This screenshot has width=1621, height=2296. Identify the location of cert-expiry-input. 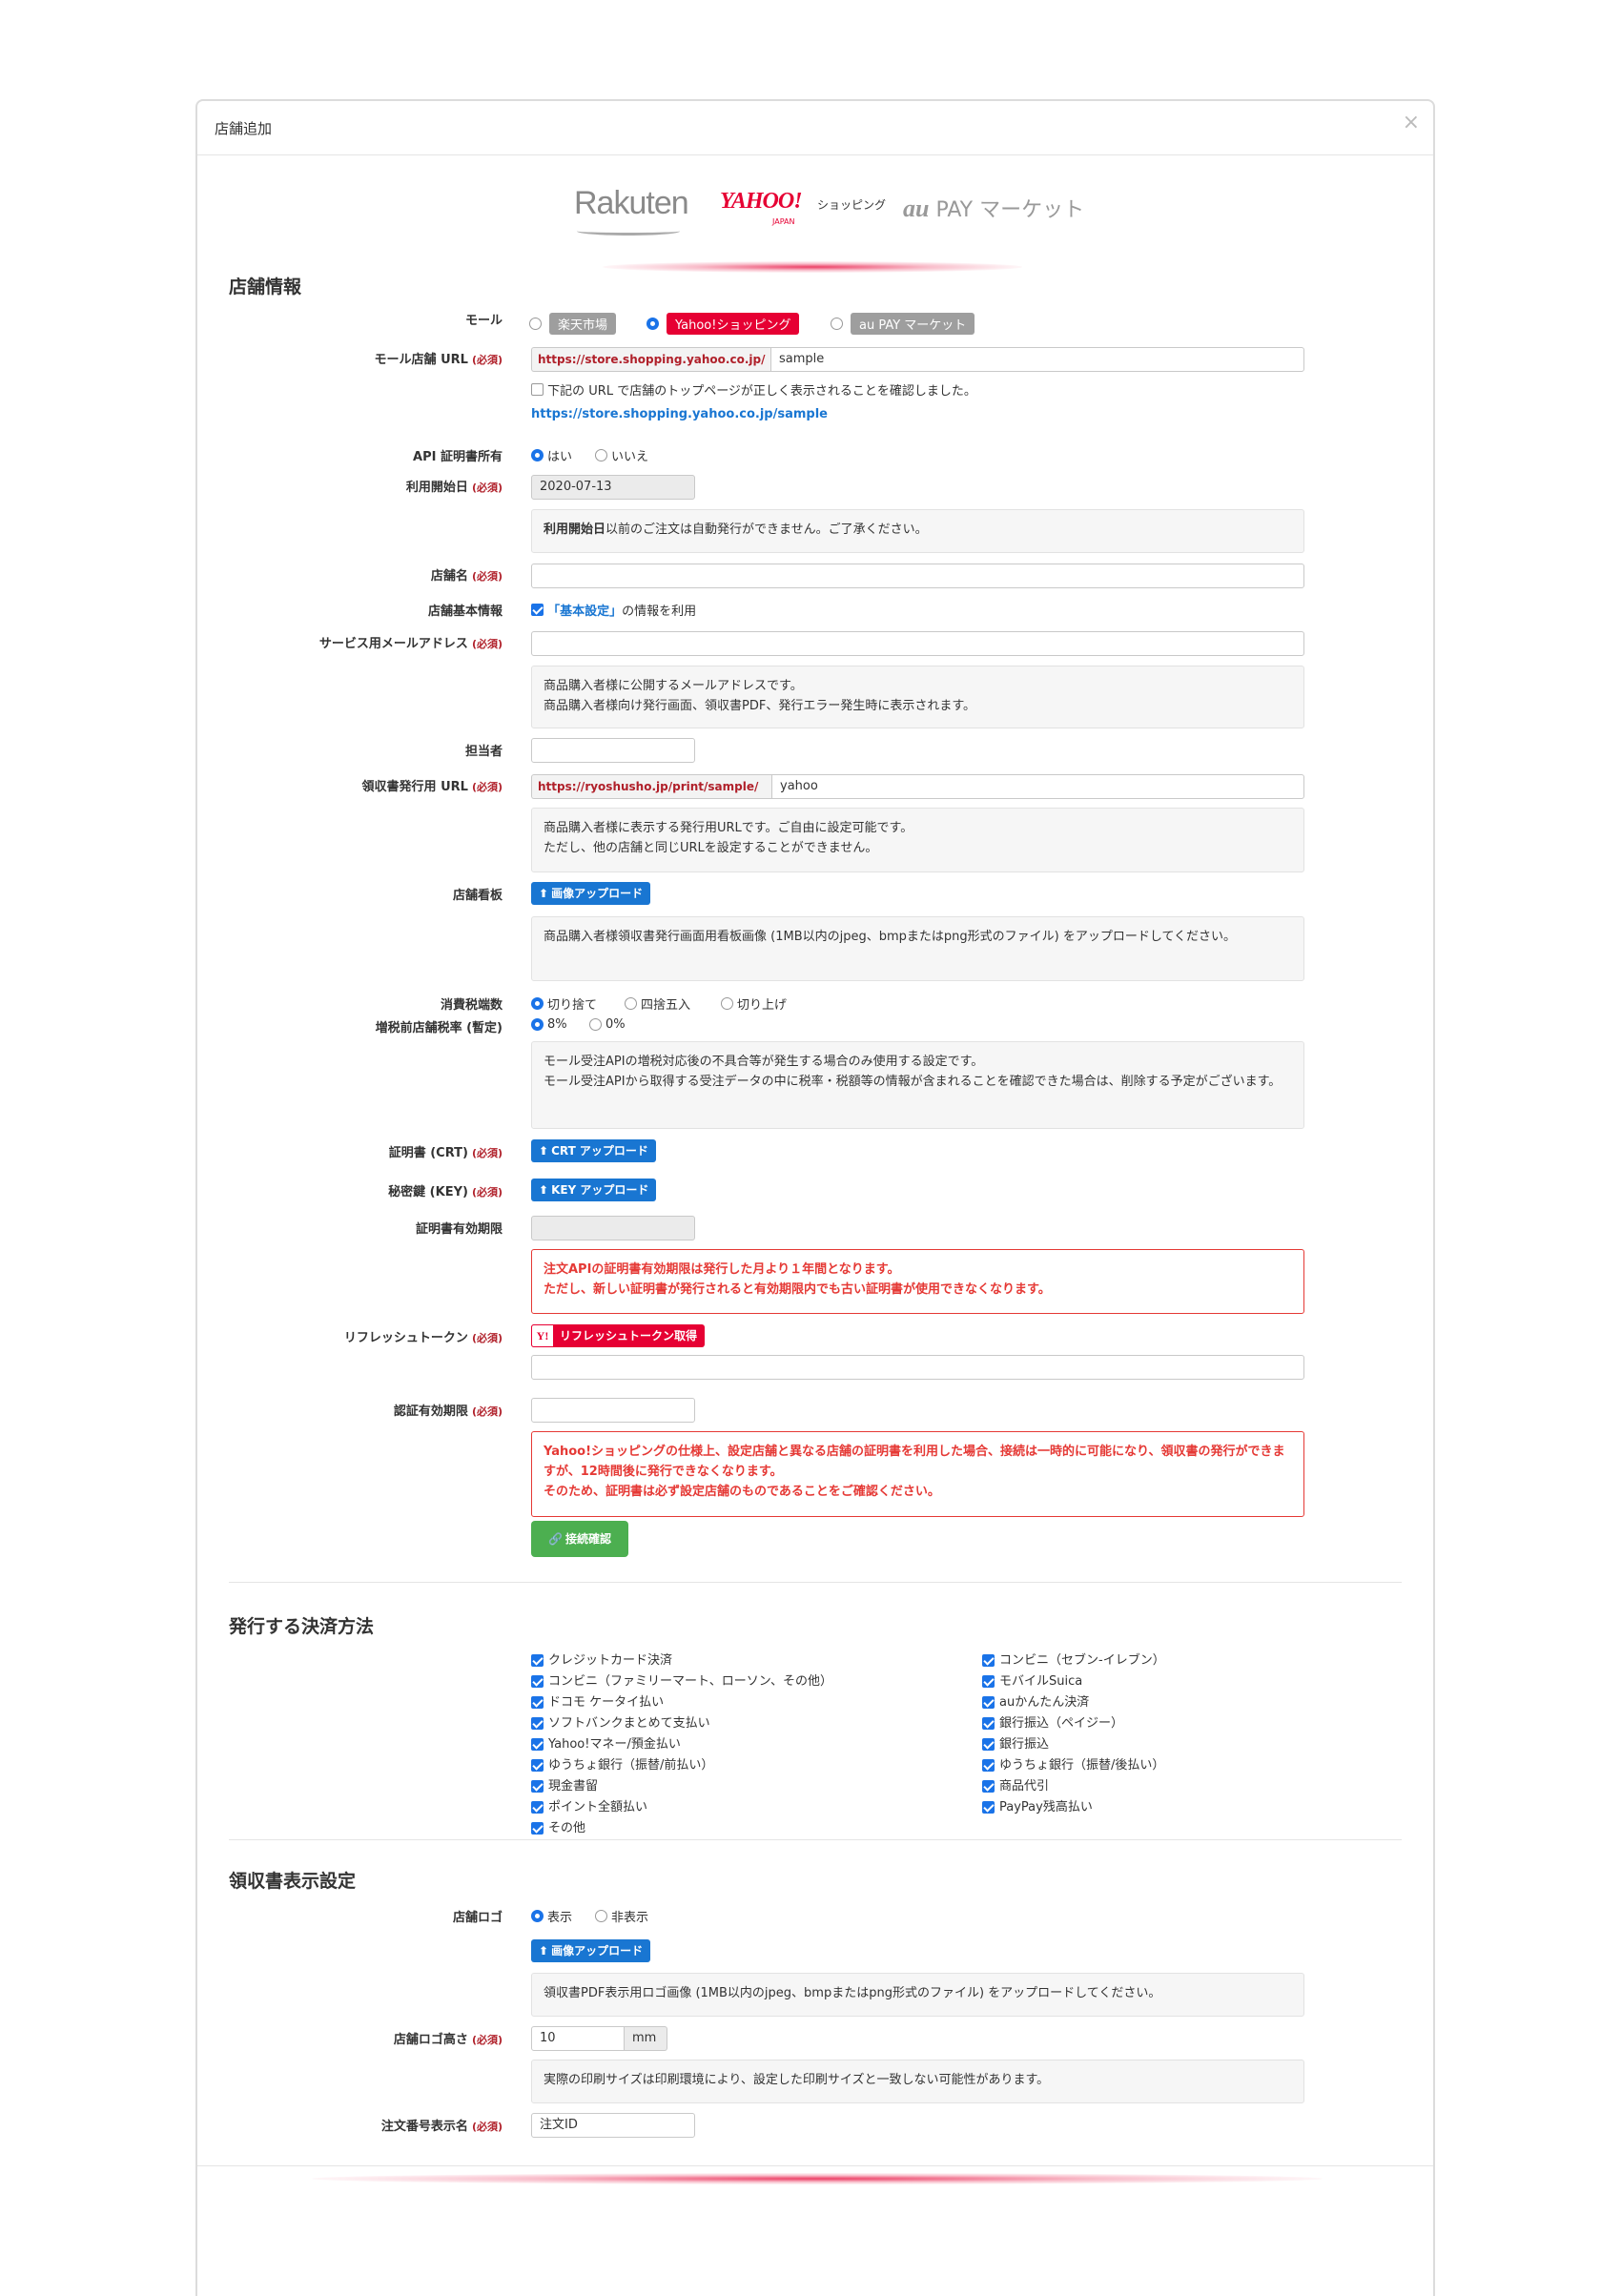
(613, 1228).